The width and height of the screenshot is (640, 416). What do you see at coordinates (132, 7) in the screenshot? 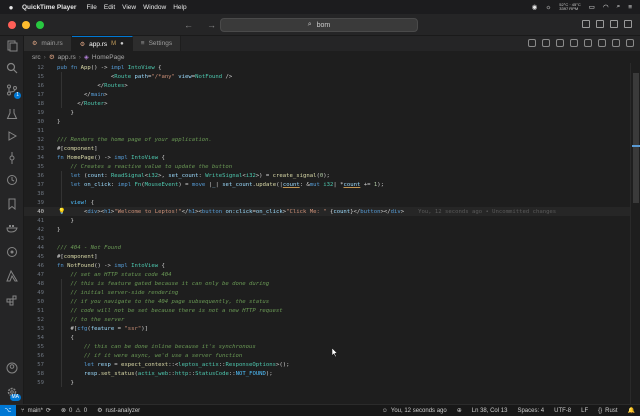
I see `menubar-view: View` at bounding box center [132, 7].